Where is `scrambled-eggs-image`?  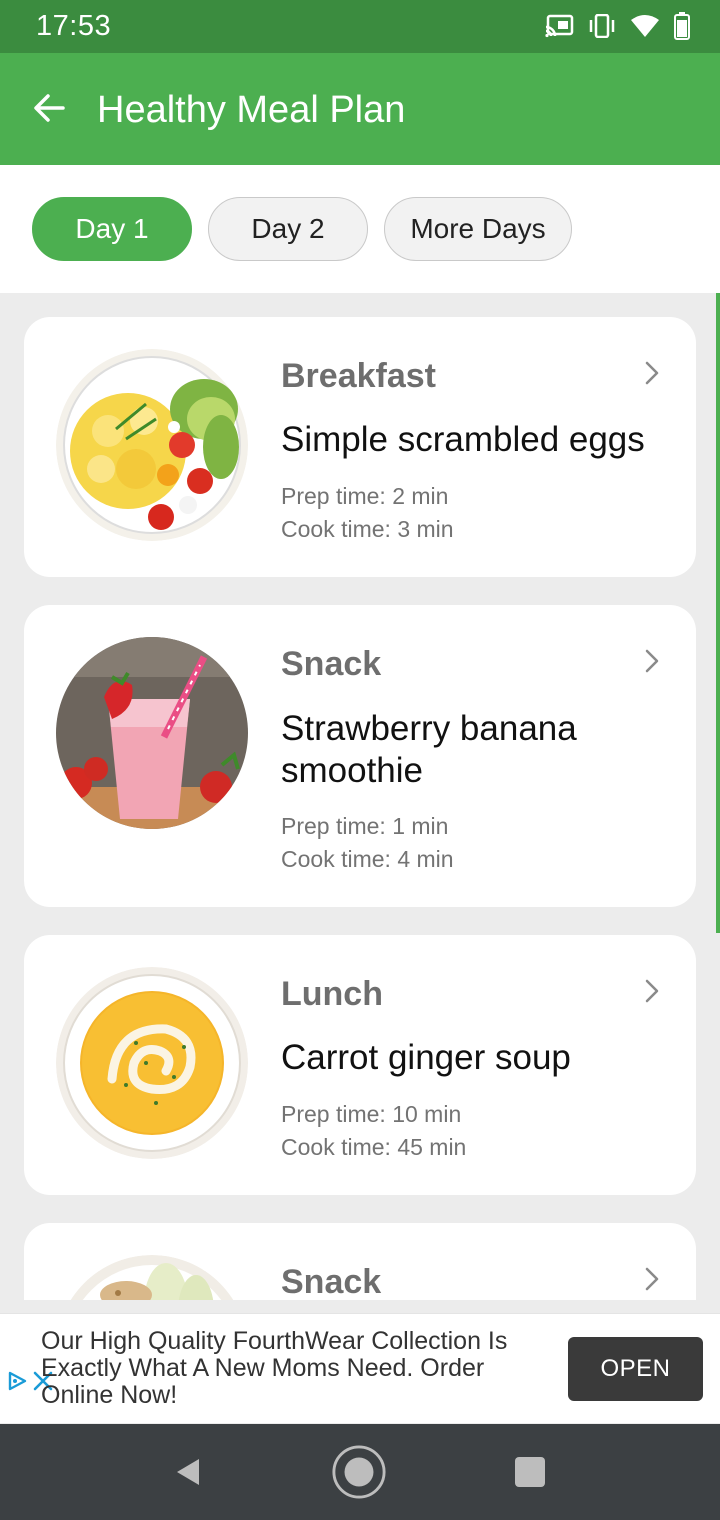
scrambled-eggs-image is located at coordinates (152, 445).